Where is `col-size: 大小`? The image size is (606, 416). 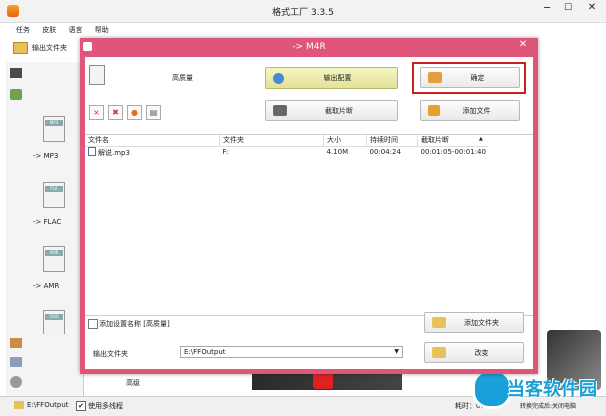 col-size: 大小 is located at coordinates (345, 140).